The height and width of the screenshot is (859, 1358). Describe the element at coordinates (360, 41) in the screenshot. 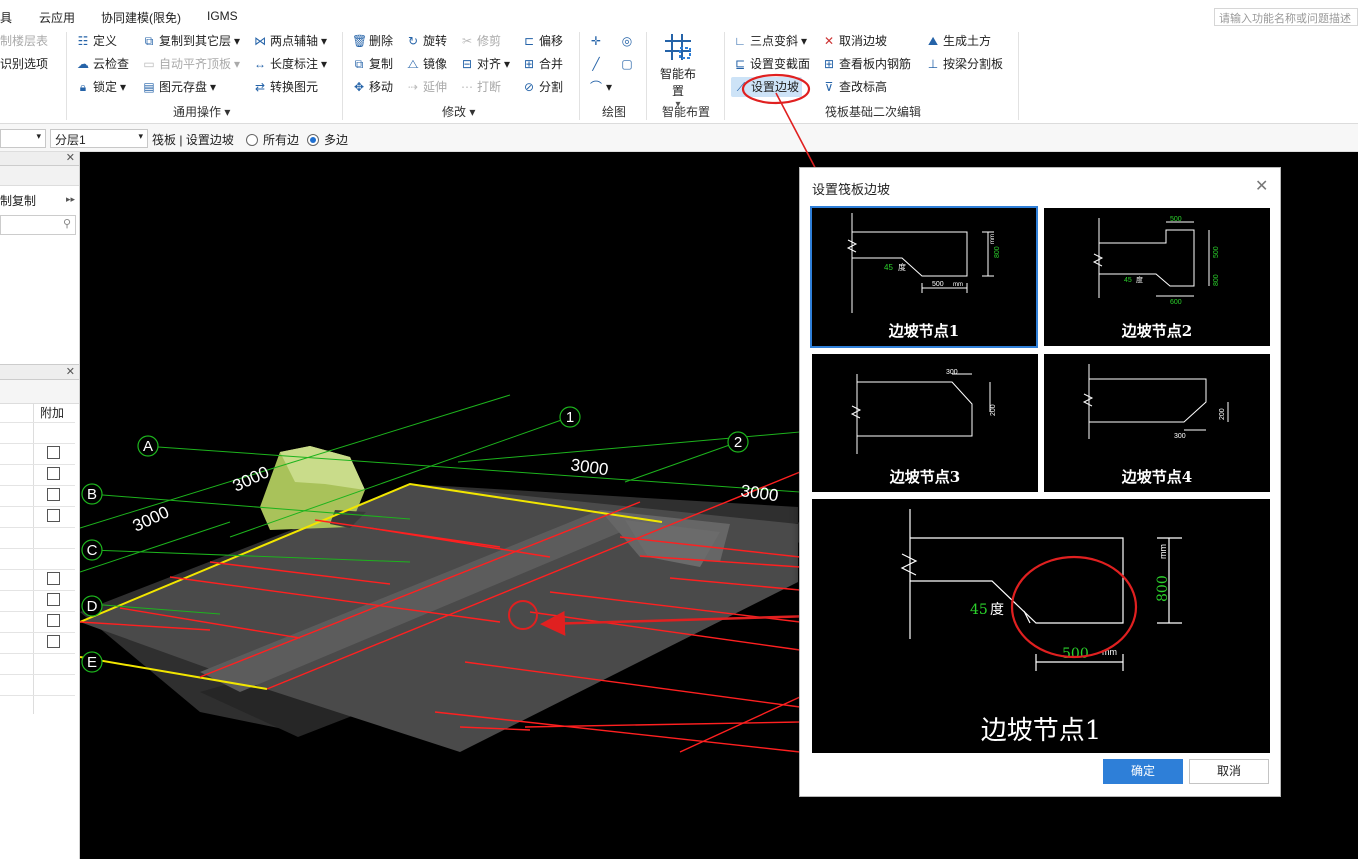

I see `delete-icon: 🗑︎` at that location.